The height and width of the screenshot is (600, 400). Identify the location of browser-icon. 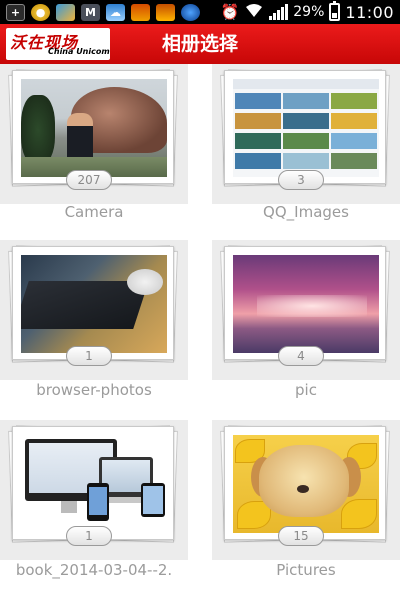
(65, 12).